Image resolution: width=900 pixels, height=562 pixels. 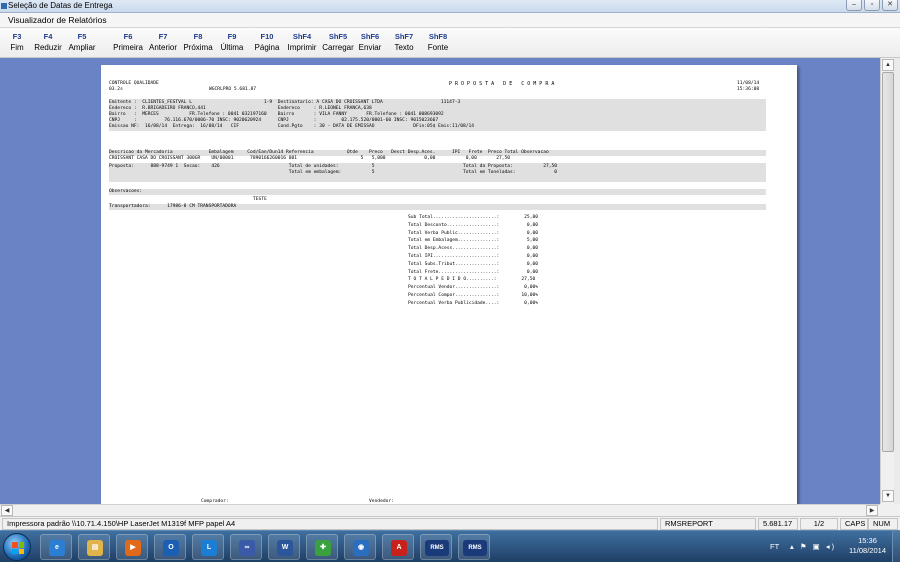 I want to click on maximize-button: ▫, so click(x=872, y=5).